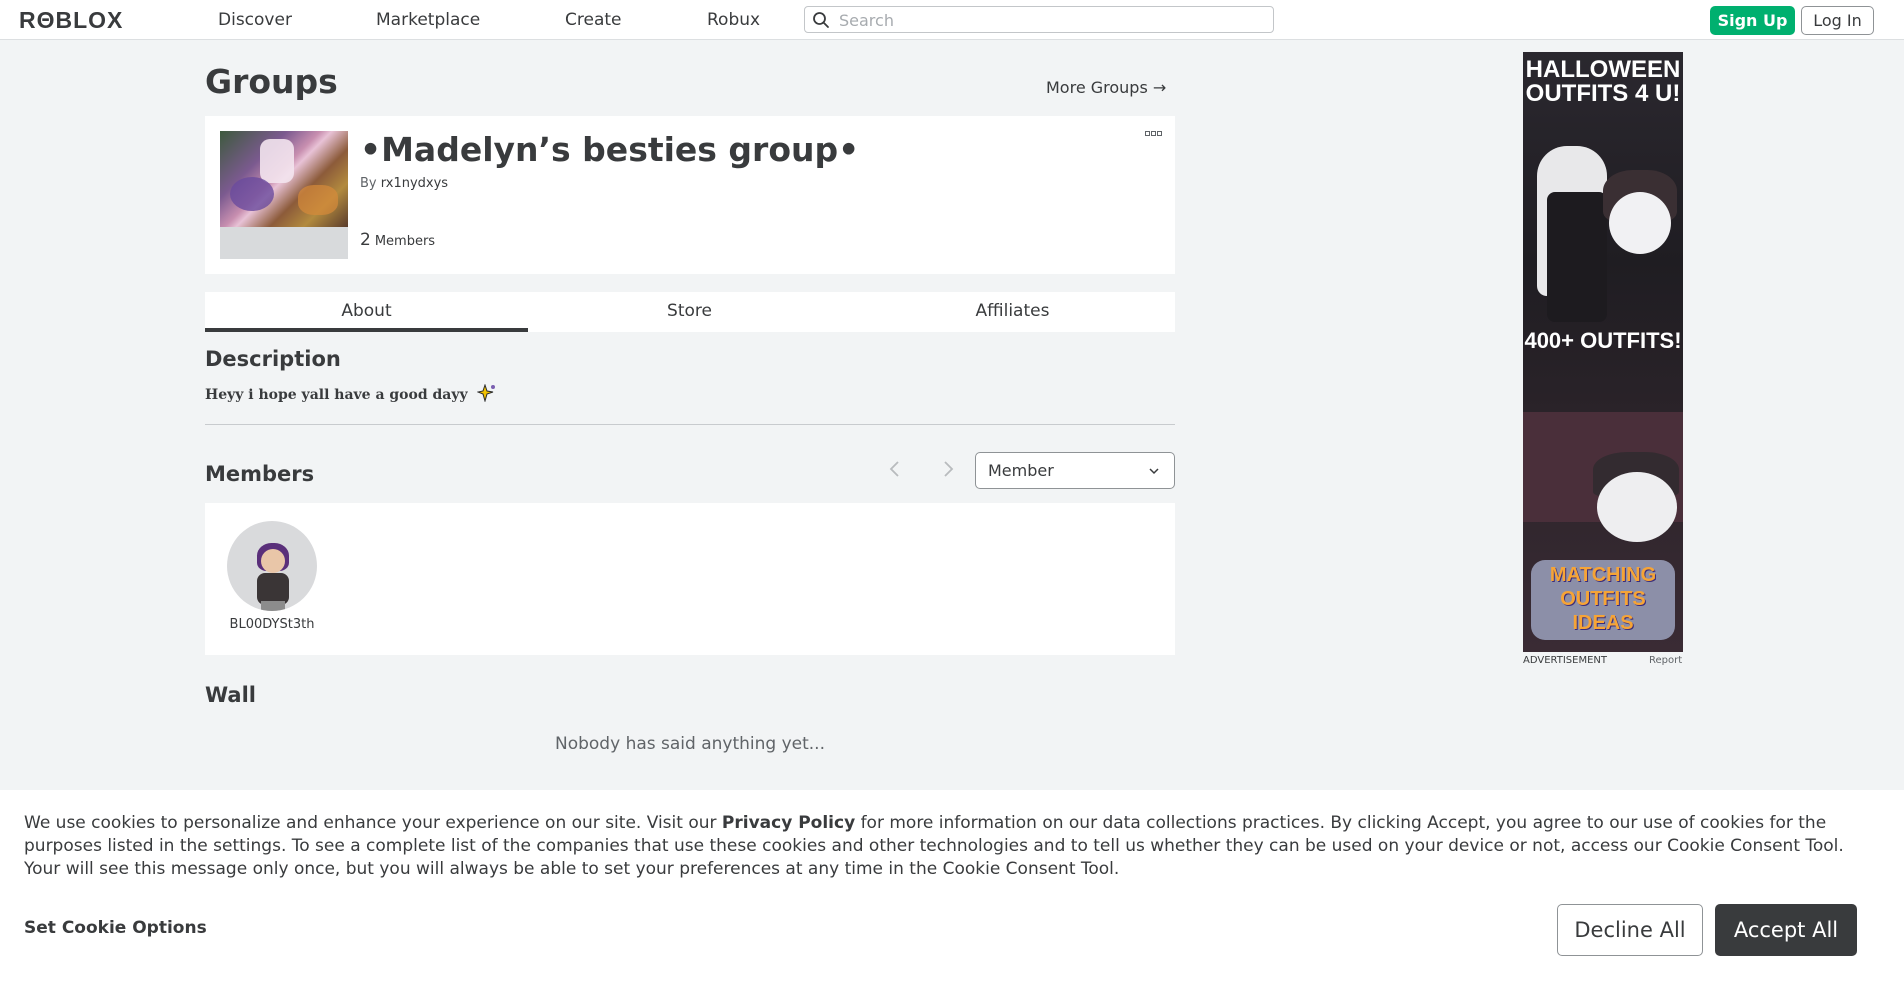  I want to click on member-count-value: 2, so click(365, 240).